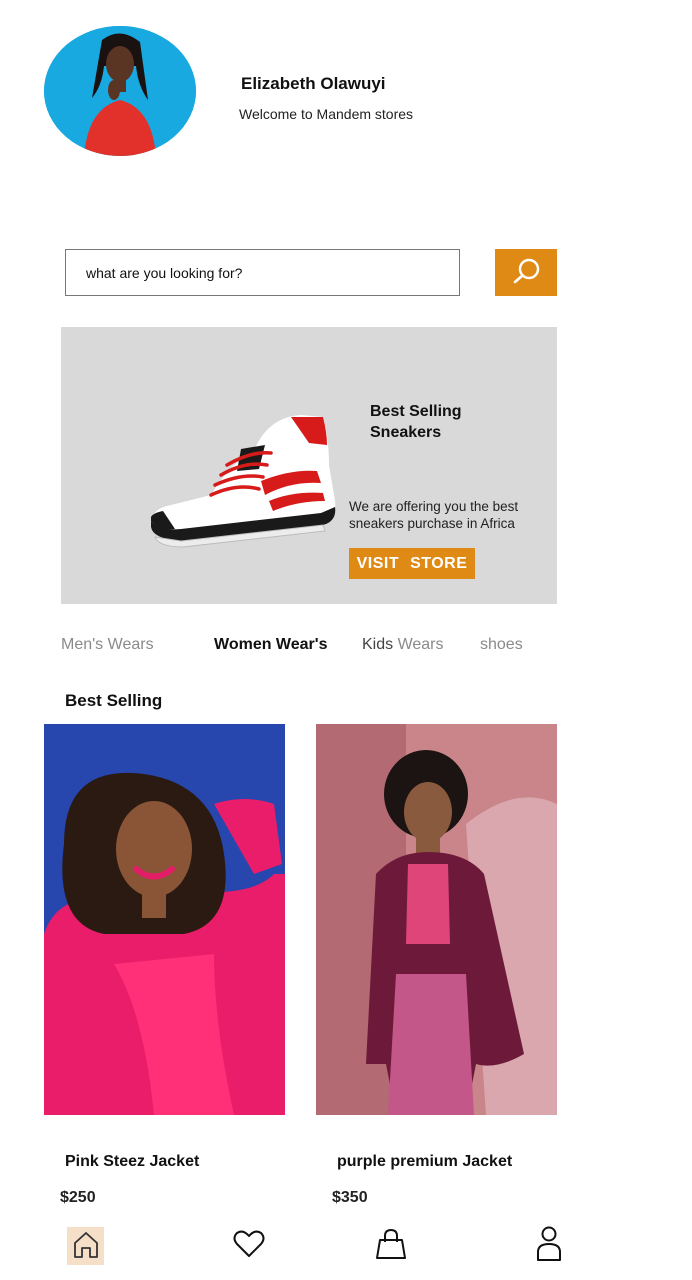  What do you see at coordinates (164, 919) in the screenshot?
I see `product-image-pink-jacket` at bounding box center [164, 919].